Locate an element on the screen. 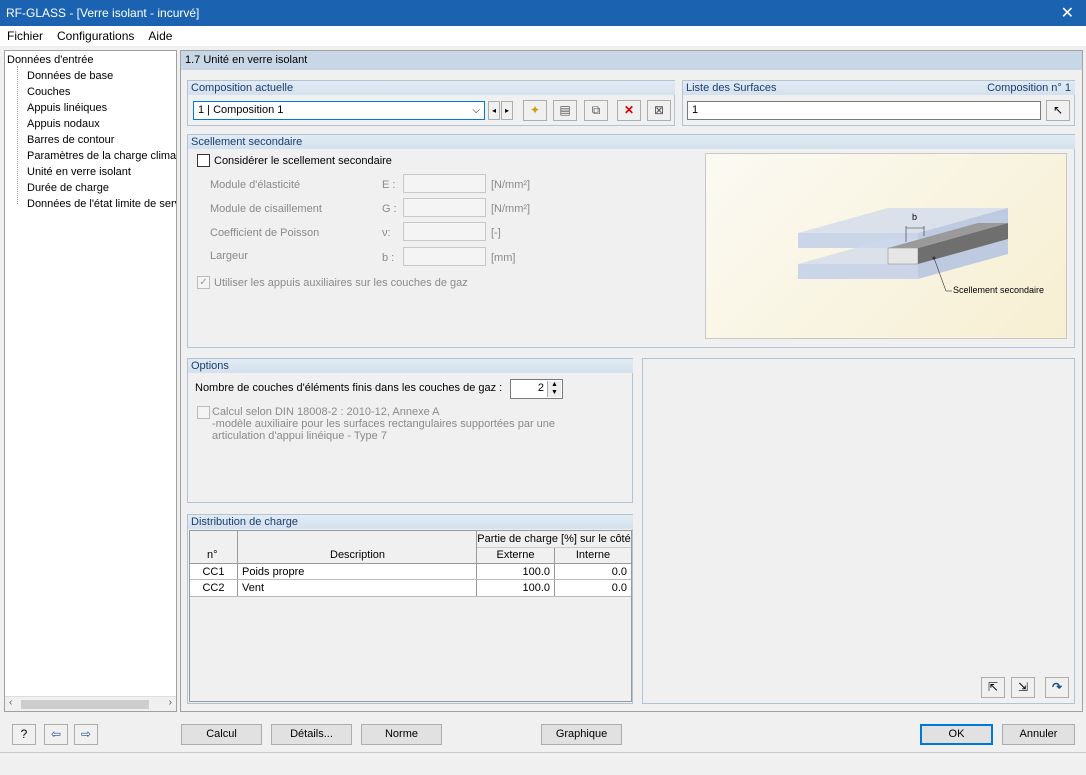 The width and height of the screenshot is (1086, 775). menu-aide: Aide is located at coordinates (160, 36).